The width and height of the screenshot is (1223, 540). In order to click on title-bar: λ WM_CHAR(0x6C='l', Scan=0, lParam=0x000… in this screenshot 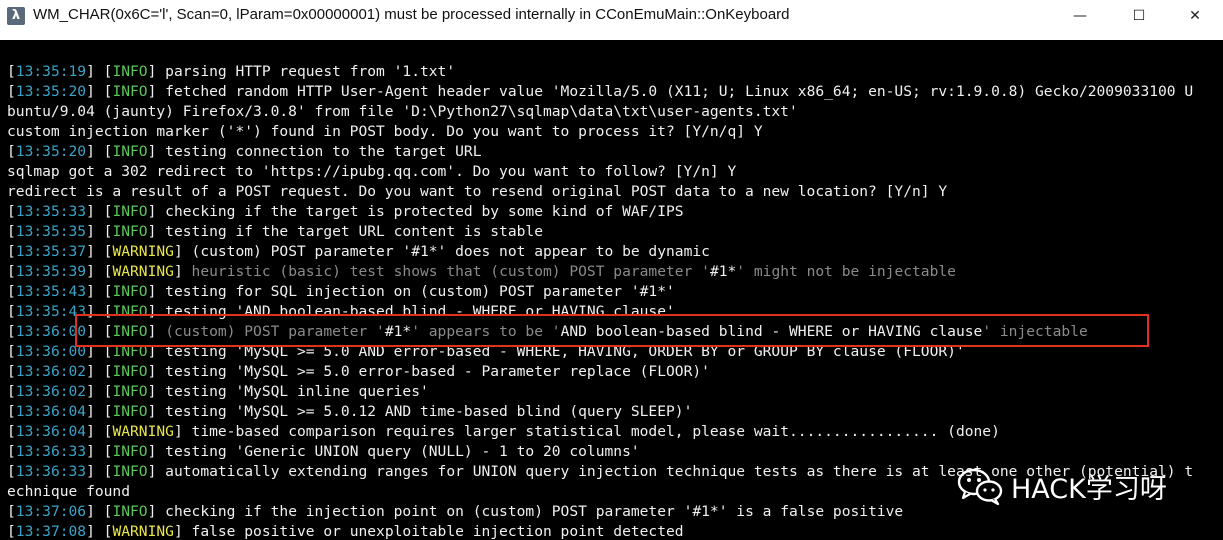, I will do `click(611, 16)`.